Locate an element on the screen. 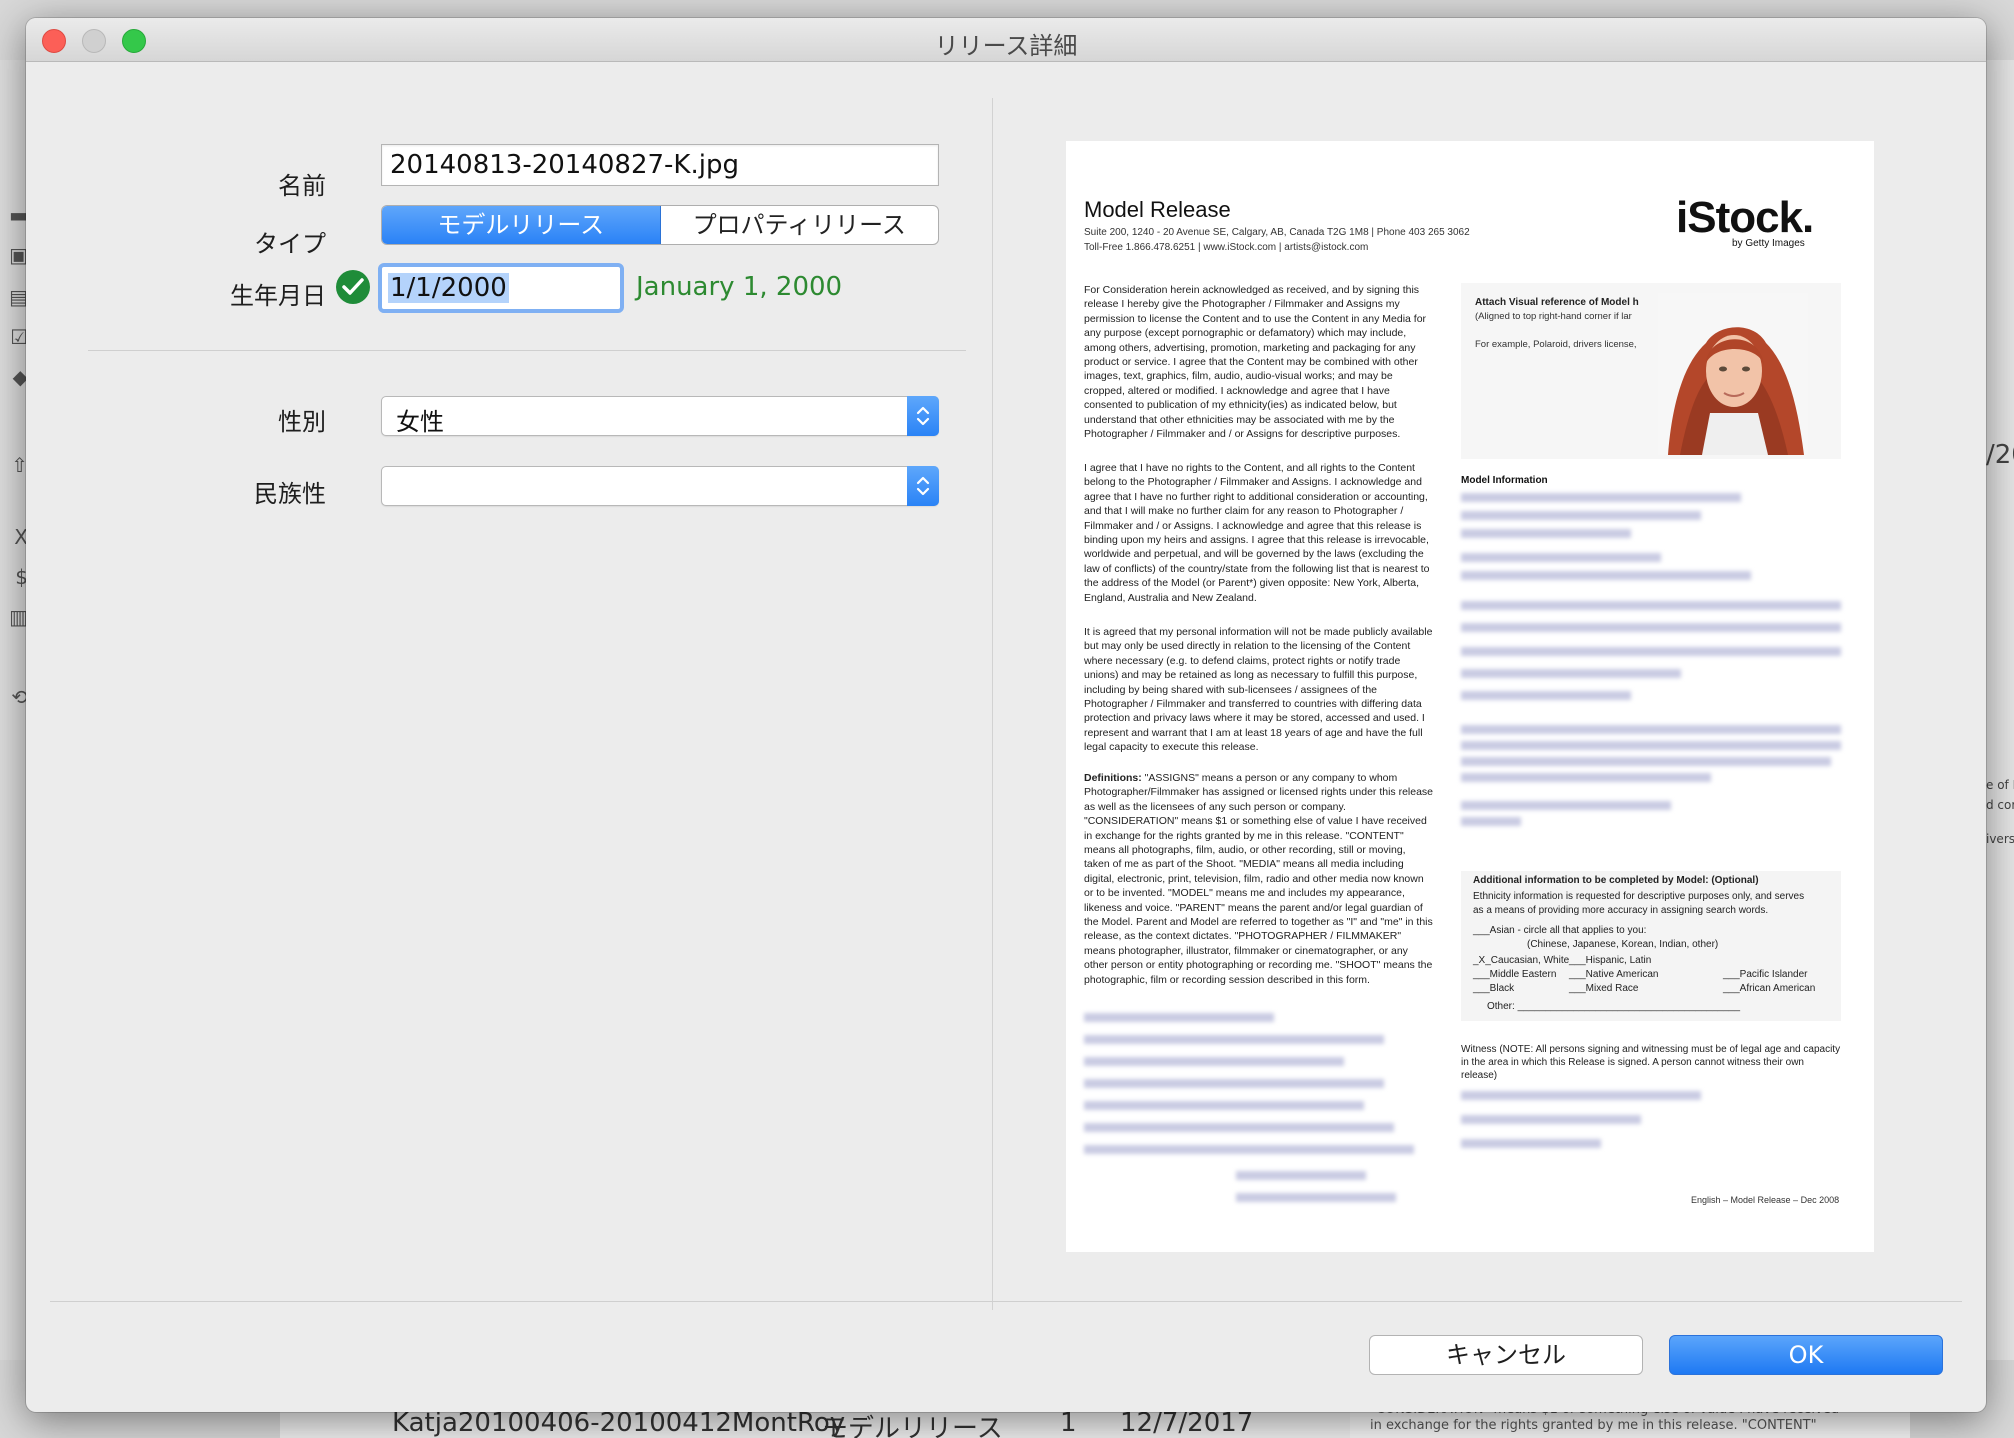 The height and width of the screenshot is (1438, 2014). panel-divider is located at coordinates (992, 704).